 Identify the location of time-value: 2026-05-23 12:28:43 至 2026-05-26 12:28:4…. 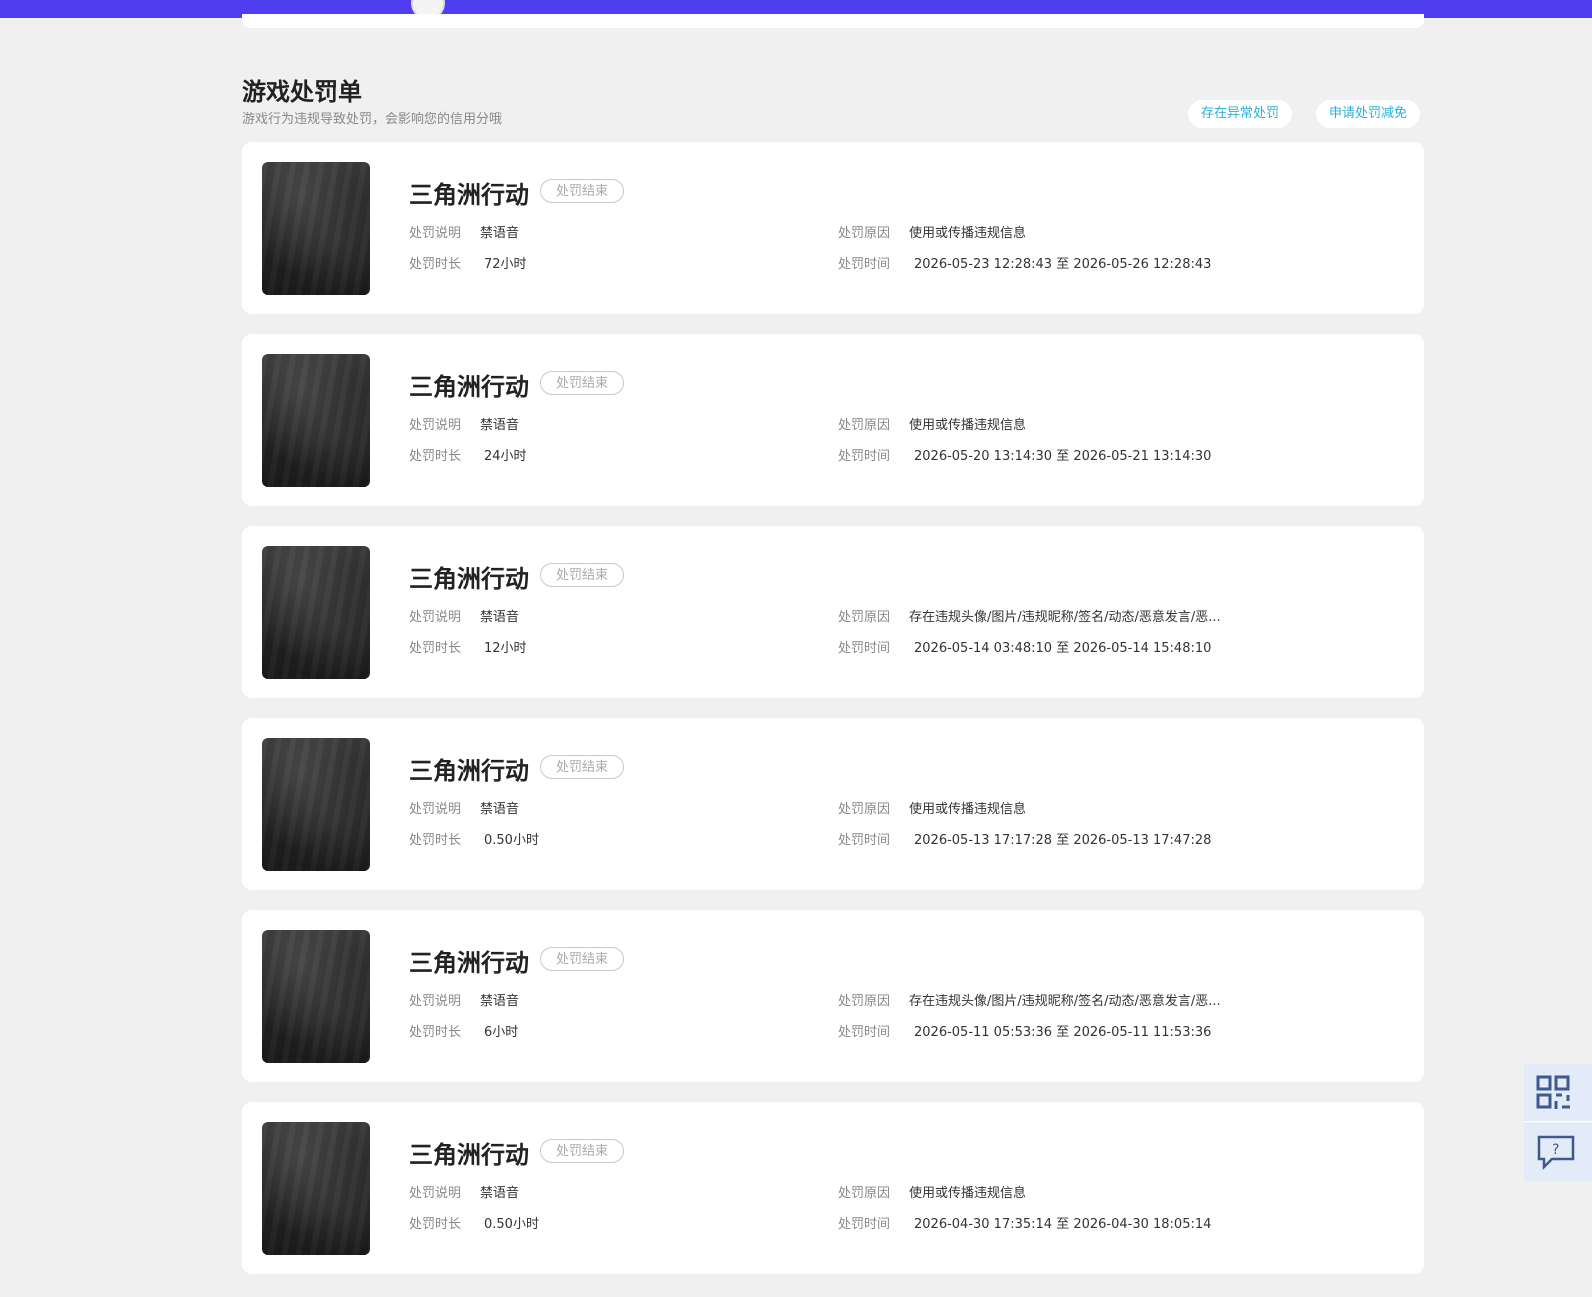
(1063, 264).